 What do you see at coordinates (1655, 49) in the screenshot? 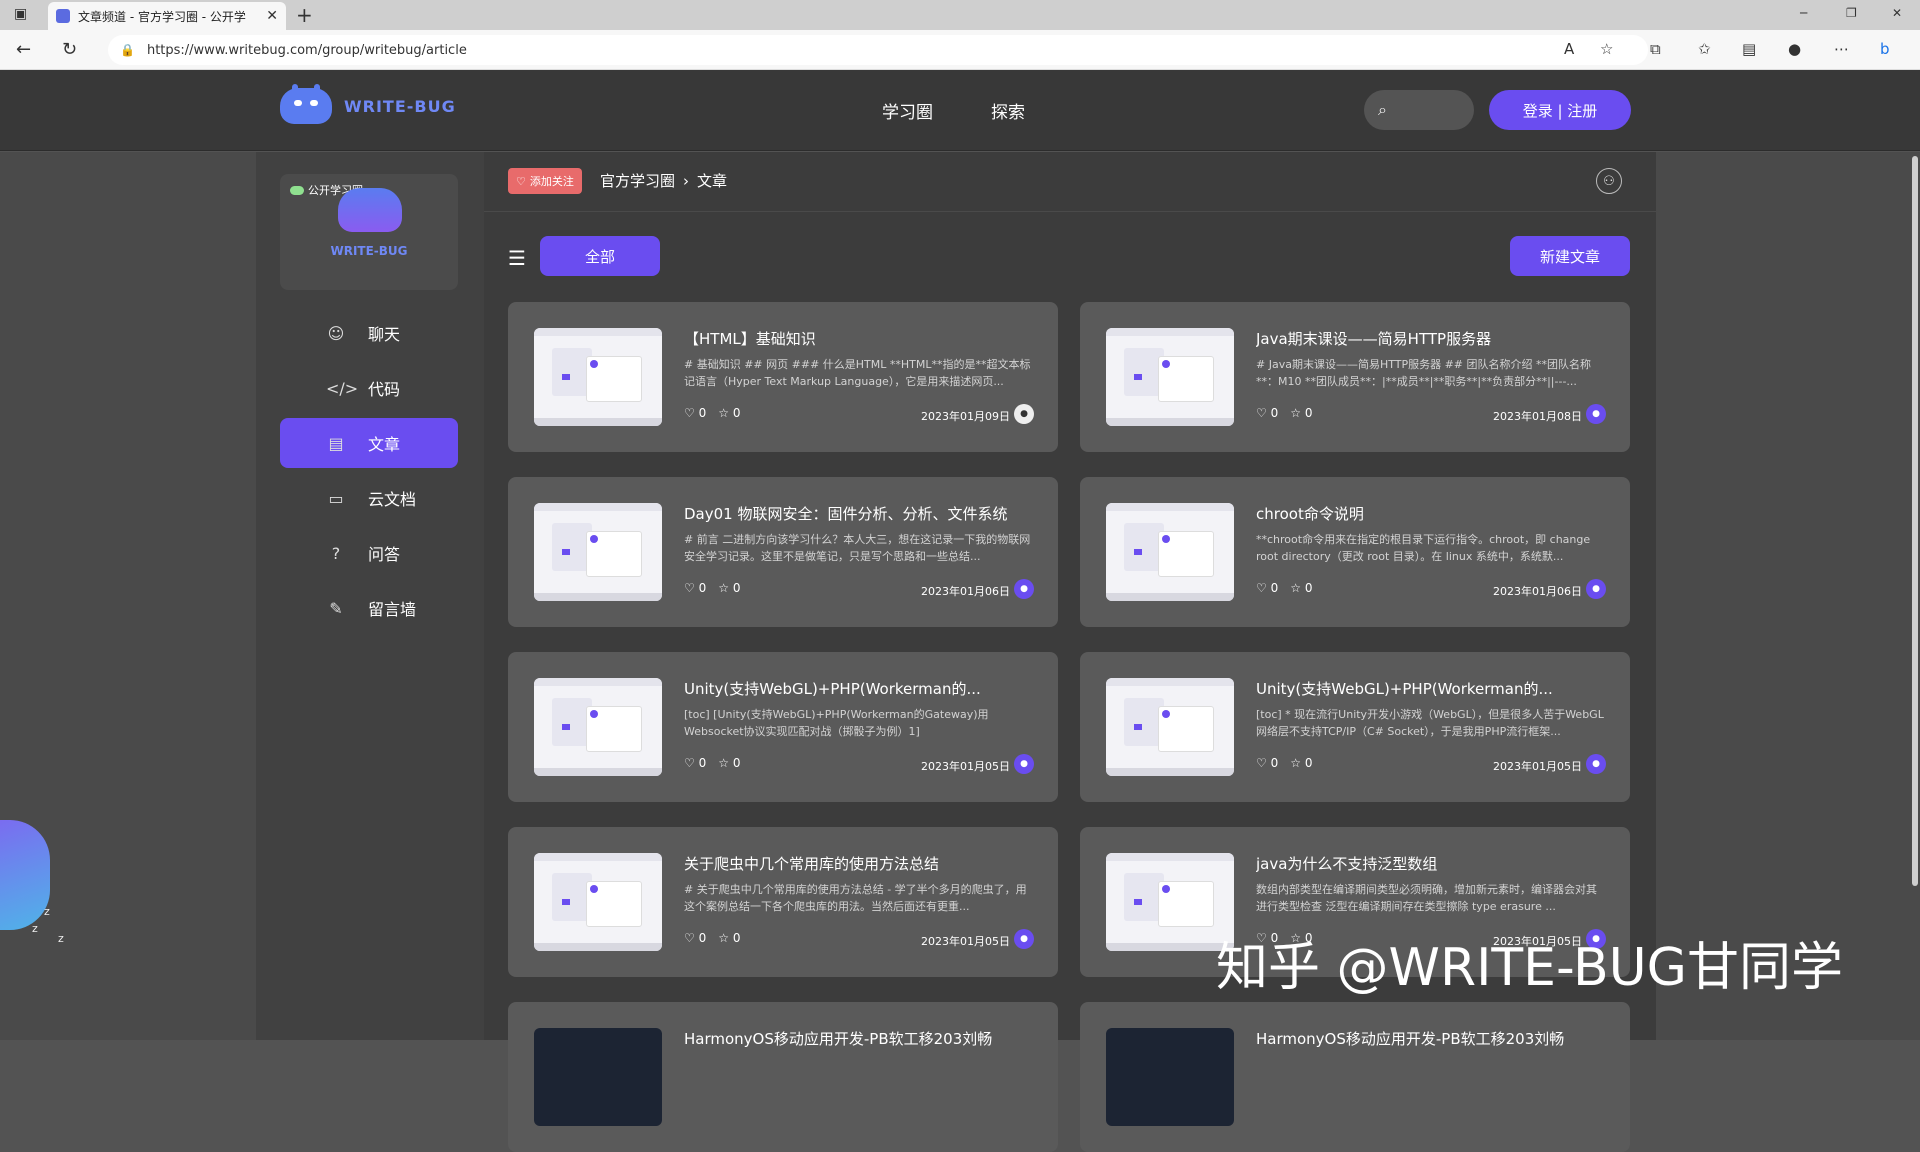
I see `extensions-icon: ⧉` at bounding box center [1655, 49].